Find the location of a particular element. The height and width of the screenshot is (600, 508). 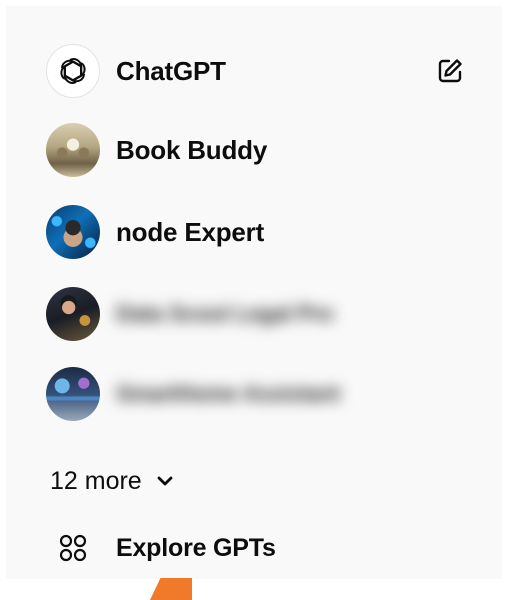

orange-marker is located at coordinates (171, 589).